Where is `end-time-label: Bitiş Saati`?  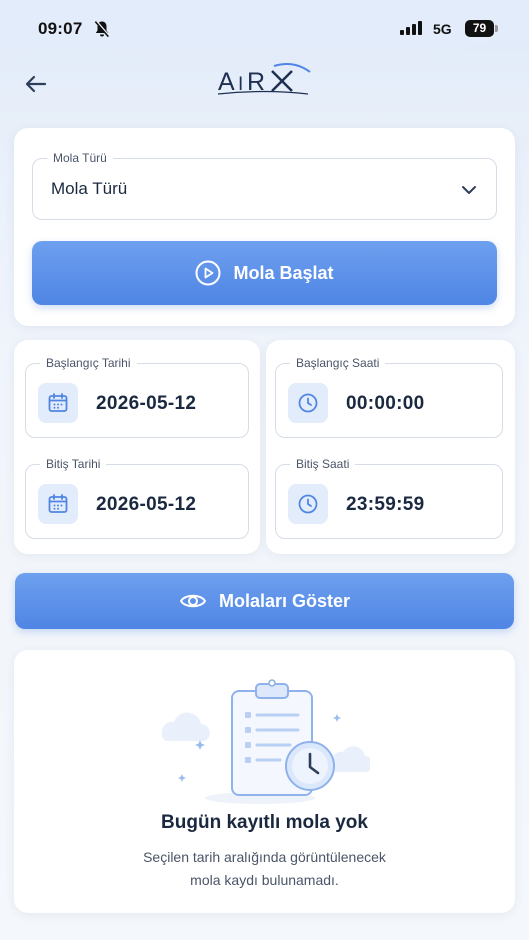
end-time-label: Bitiş Saati is located at coordinates (323, 464).